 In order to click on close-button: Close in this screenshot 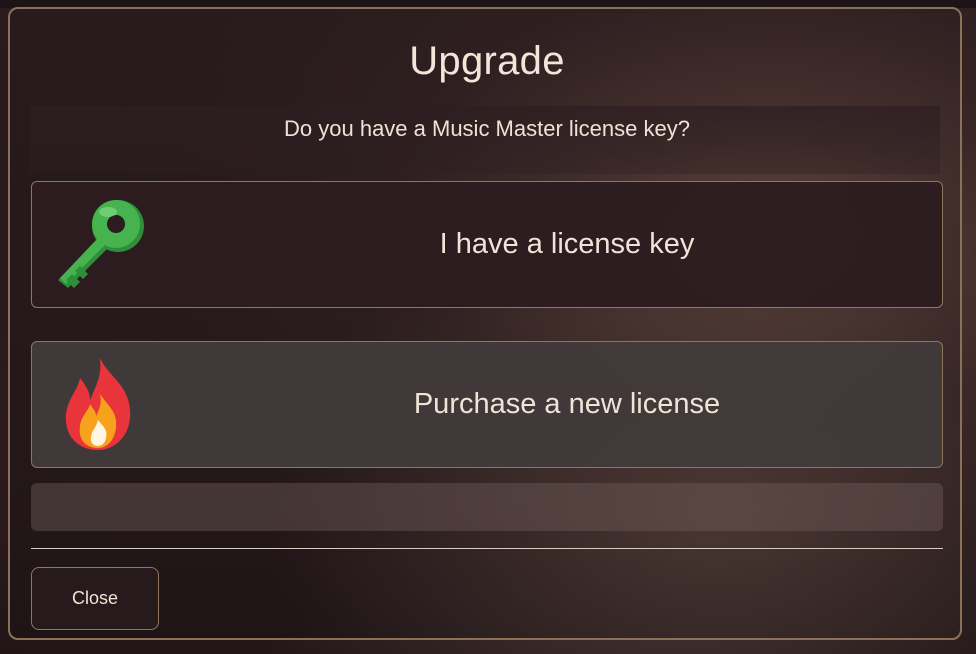, I will do `click(95, 598)`.